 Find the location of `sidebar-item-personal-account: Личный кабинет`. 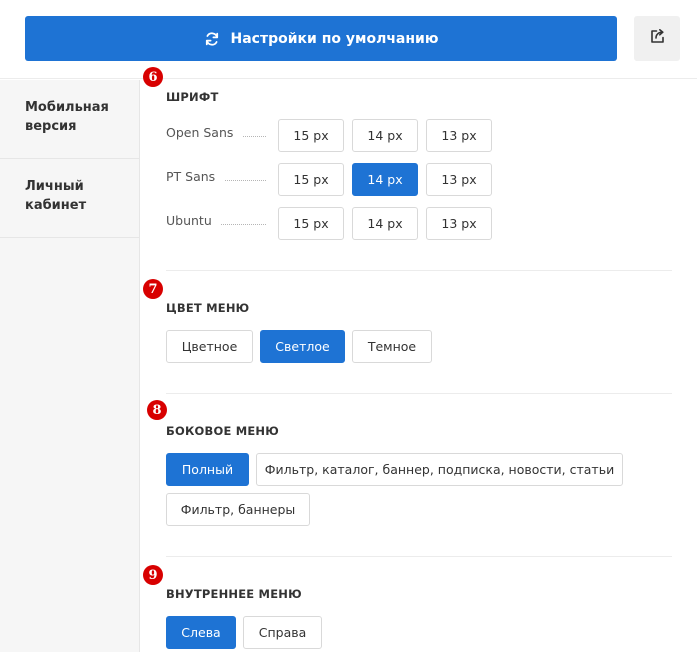

sidebar-item-personal-account: Личный кабинет is located at coordinates (69, 198).